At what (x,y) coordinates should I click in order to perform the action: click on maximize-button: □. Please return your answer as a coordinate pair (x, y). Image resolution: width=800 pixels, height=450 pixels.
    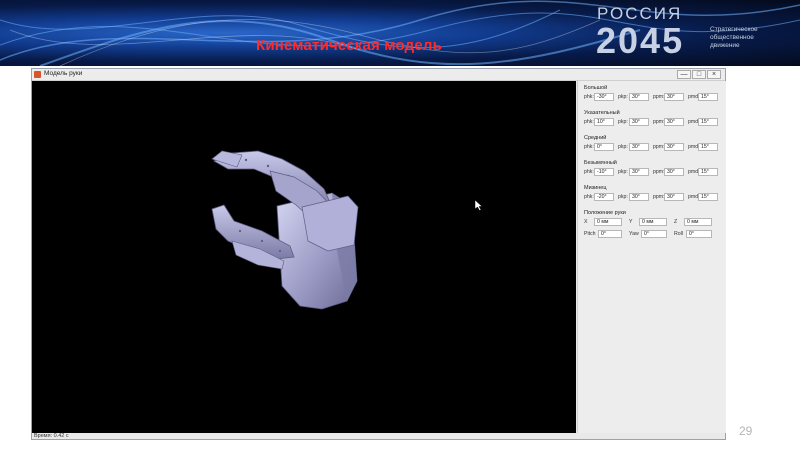
    Looking at the image, I should click on (699, 74).